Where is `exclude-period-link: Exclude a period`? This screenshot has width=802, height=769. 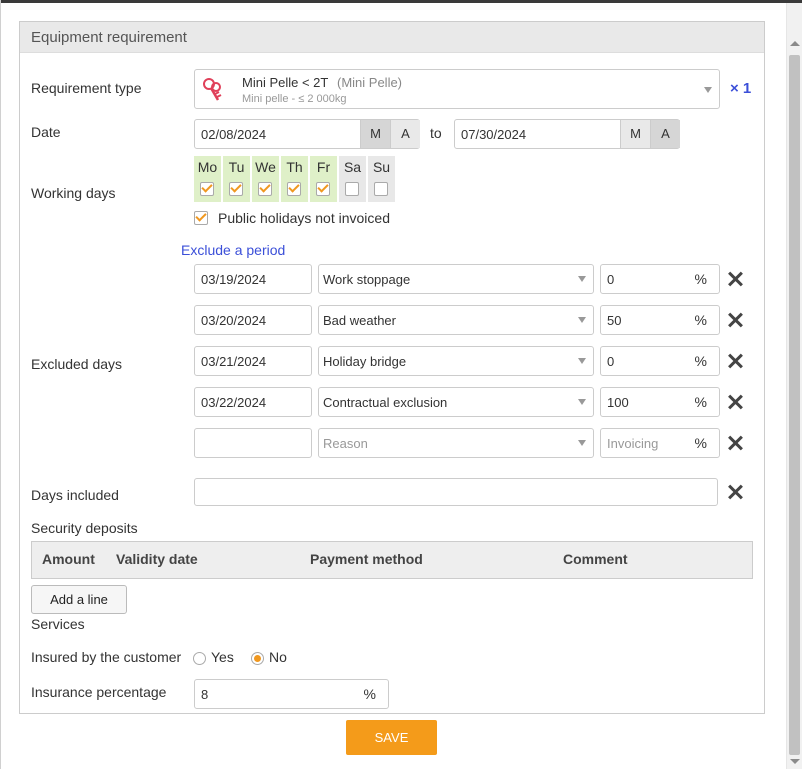
exclude-period-link: Exclude a period is located at coordinates (233, 250).